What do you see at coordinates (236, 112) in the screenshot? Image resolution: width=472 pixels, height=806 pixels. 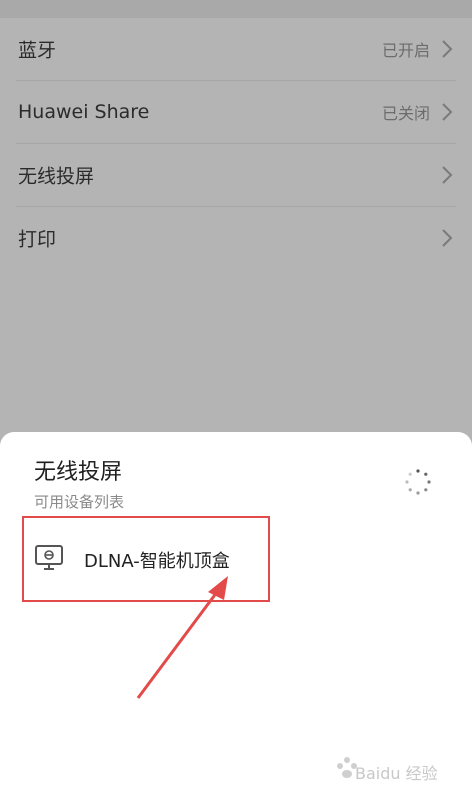 I see `settings-item-huawei-share: Huawei Share 已关闭` at bounding box center [236, 112].